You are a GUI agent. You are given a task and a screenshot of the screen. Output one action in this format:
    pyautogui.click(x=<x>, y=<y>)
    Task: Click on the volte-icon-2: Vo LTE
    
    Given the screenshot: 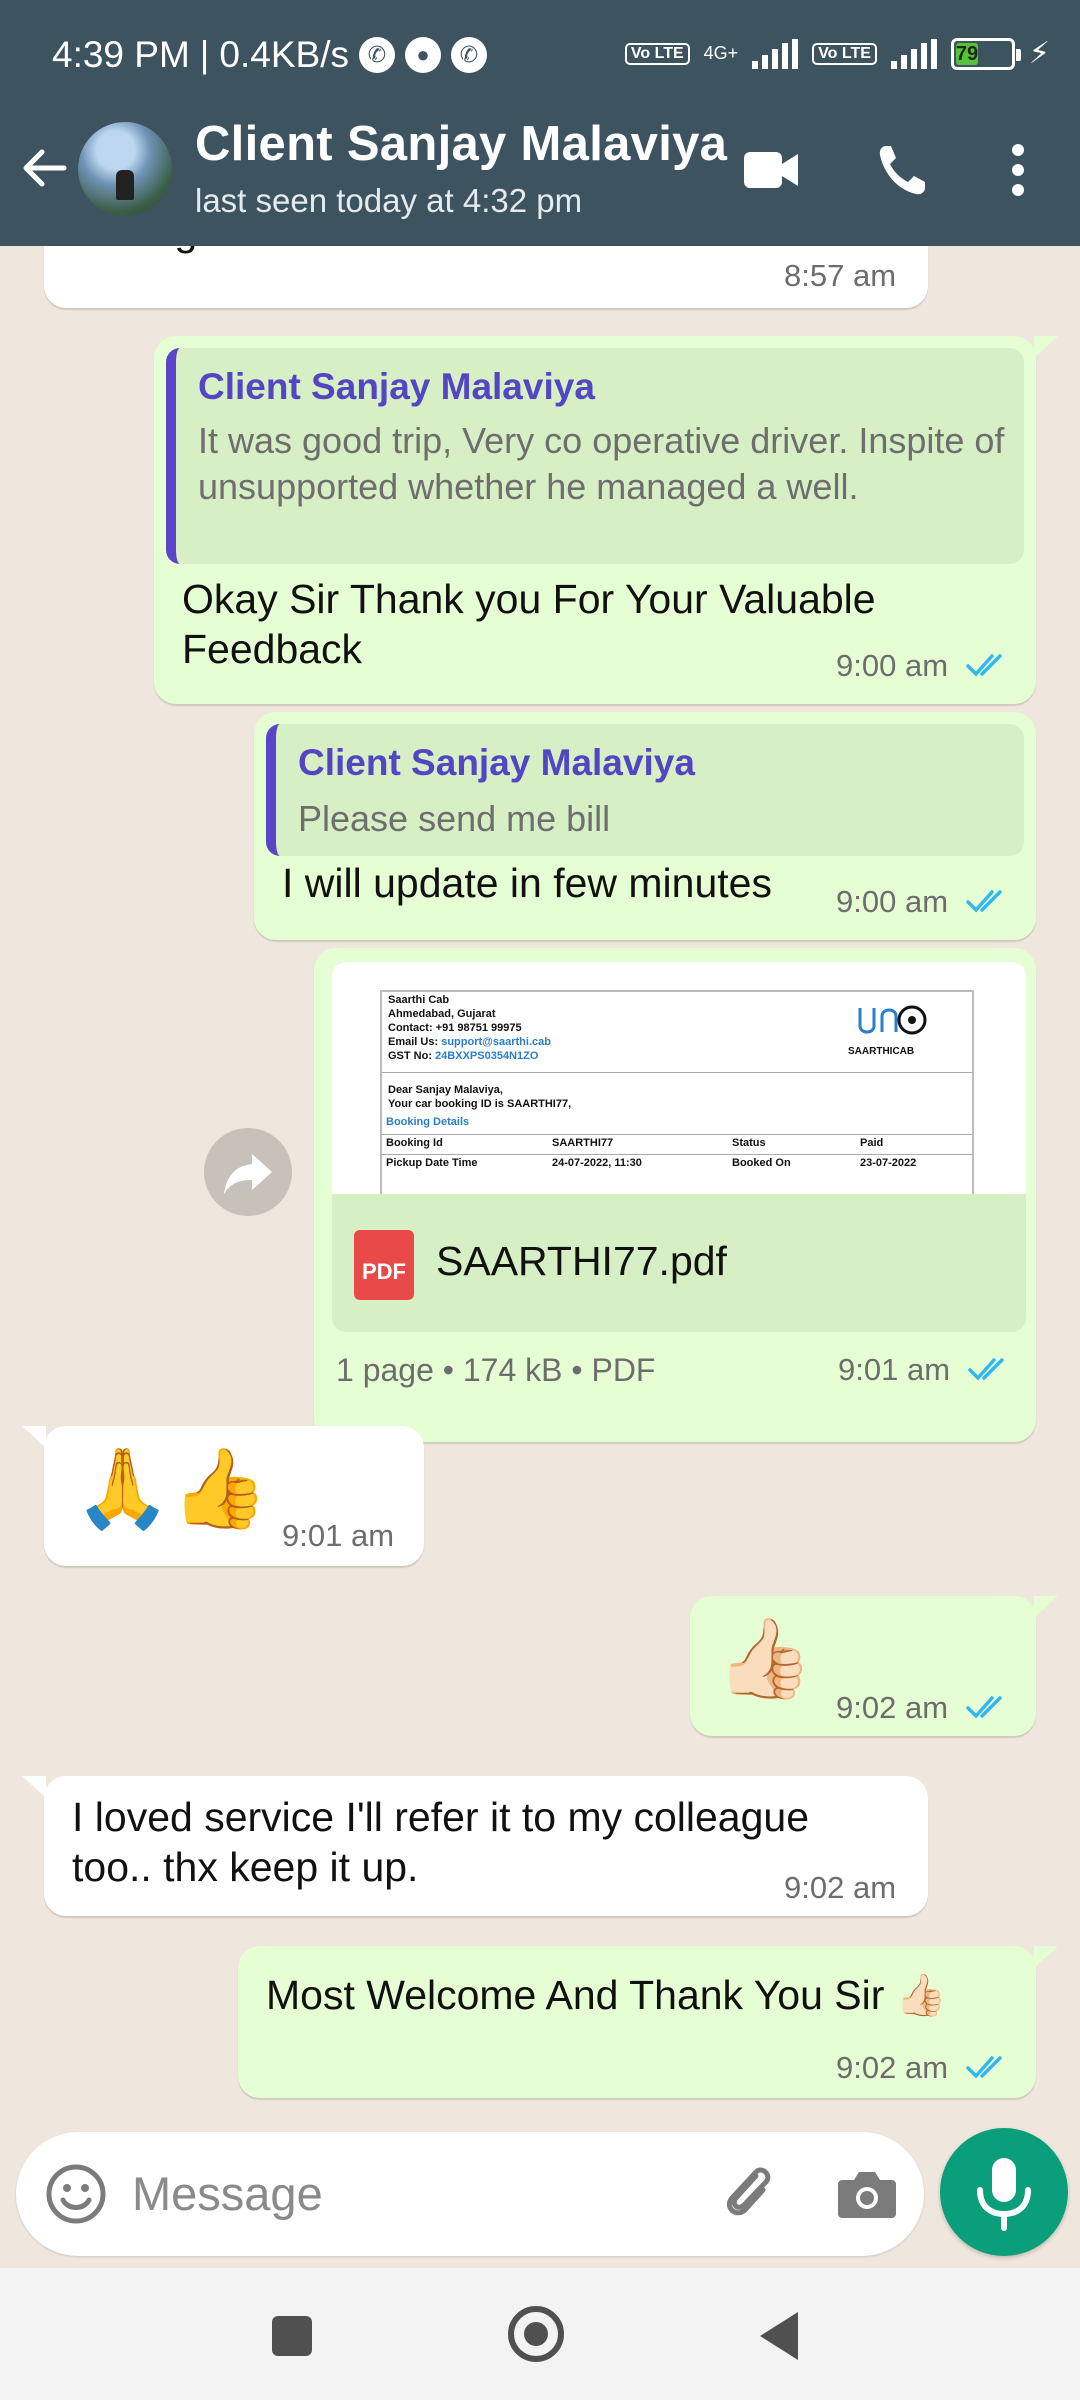 What is the action you would take?
    pyautogui.click(x=844, y=53)
    